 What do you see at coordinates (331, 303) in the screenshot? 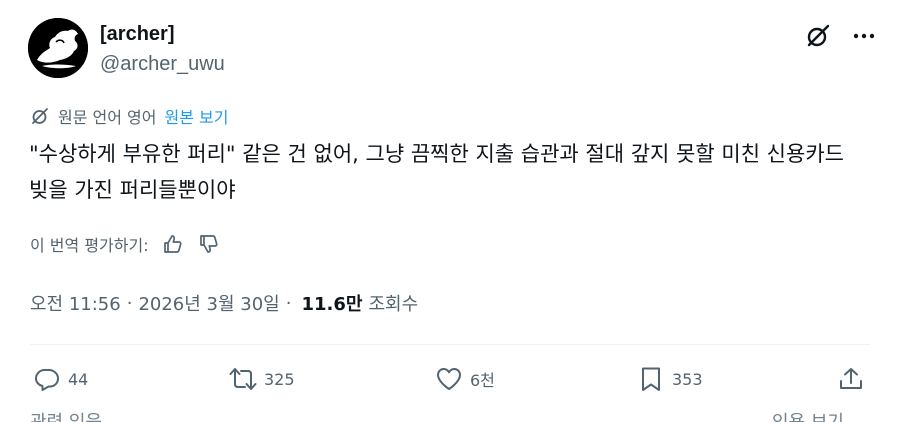
I see `views-count: 11.6만` at bounding box center [331, 303].